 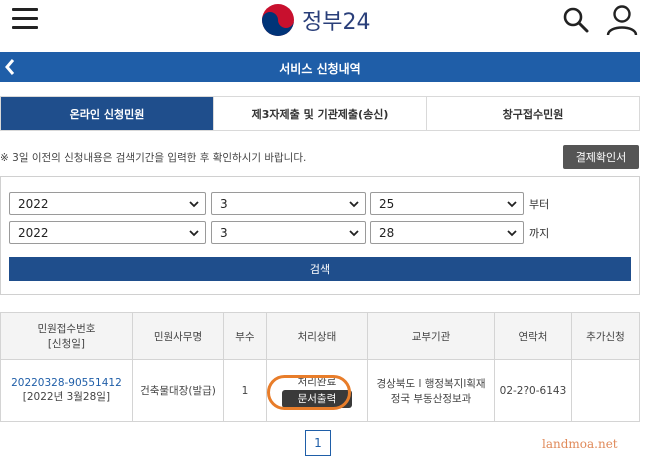 I want to click on column-header-contact: 연락처, so click(x=533, y=336).